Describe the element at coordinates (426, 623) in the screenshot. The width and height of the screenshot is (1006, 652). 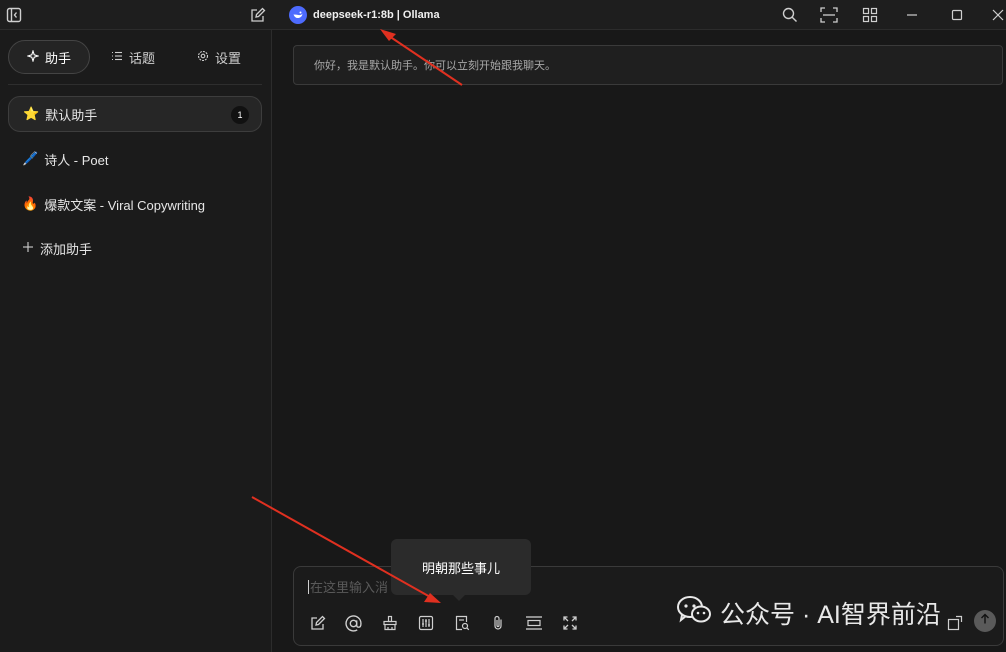
I see `settings-sliders-icon` at that location.